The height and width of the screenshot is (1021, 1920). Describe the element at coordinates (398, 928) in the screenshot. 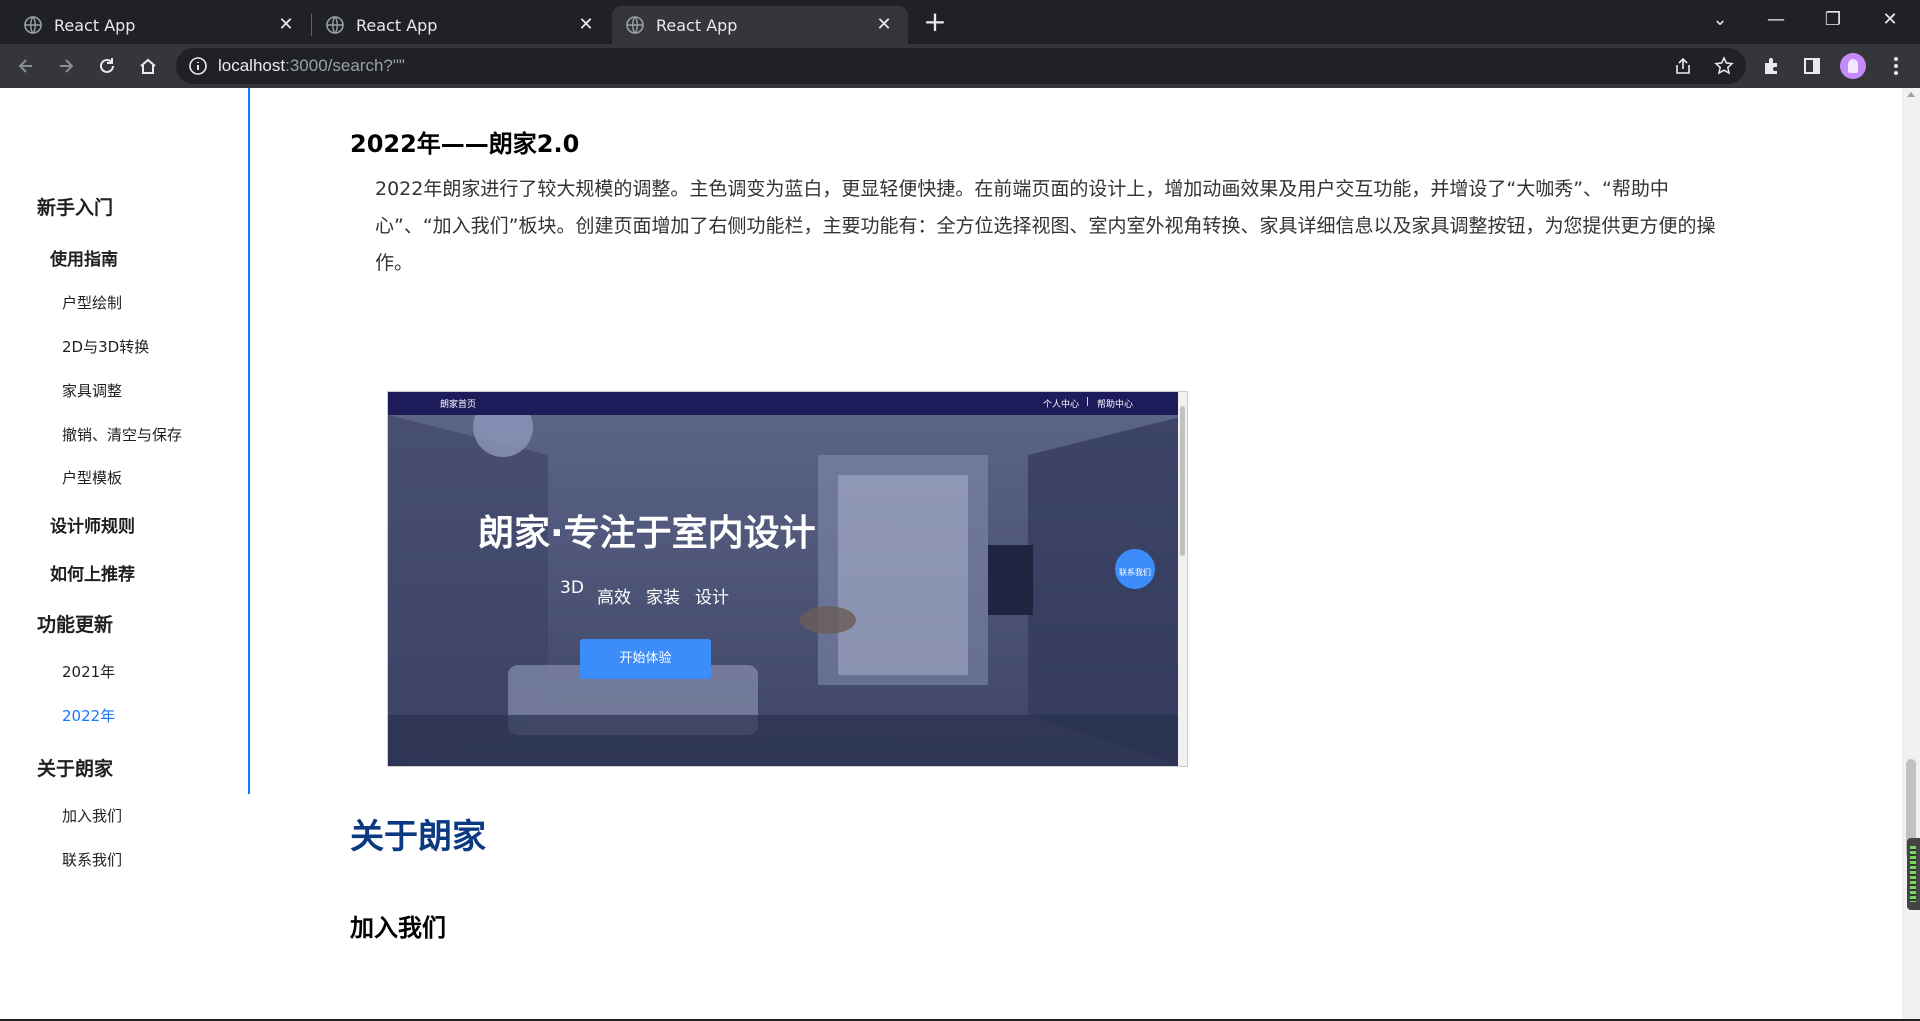

I see `section-heading-join: 加入我们` at that location.